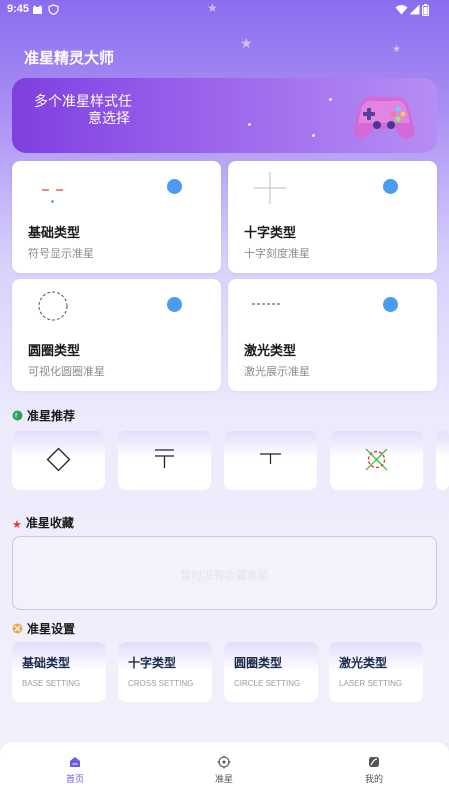  Describe the element at coordinates (74, 780) in the screenshot. I see `tab-label: 首页` at that location.